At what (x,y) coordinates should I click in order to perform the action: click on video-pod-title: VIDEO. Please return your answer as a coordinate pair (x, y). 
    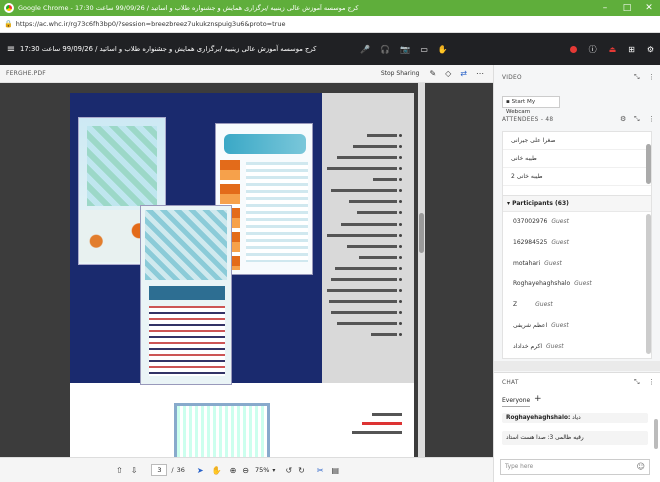
    Looking at the image, I should click on (512, 78).